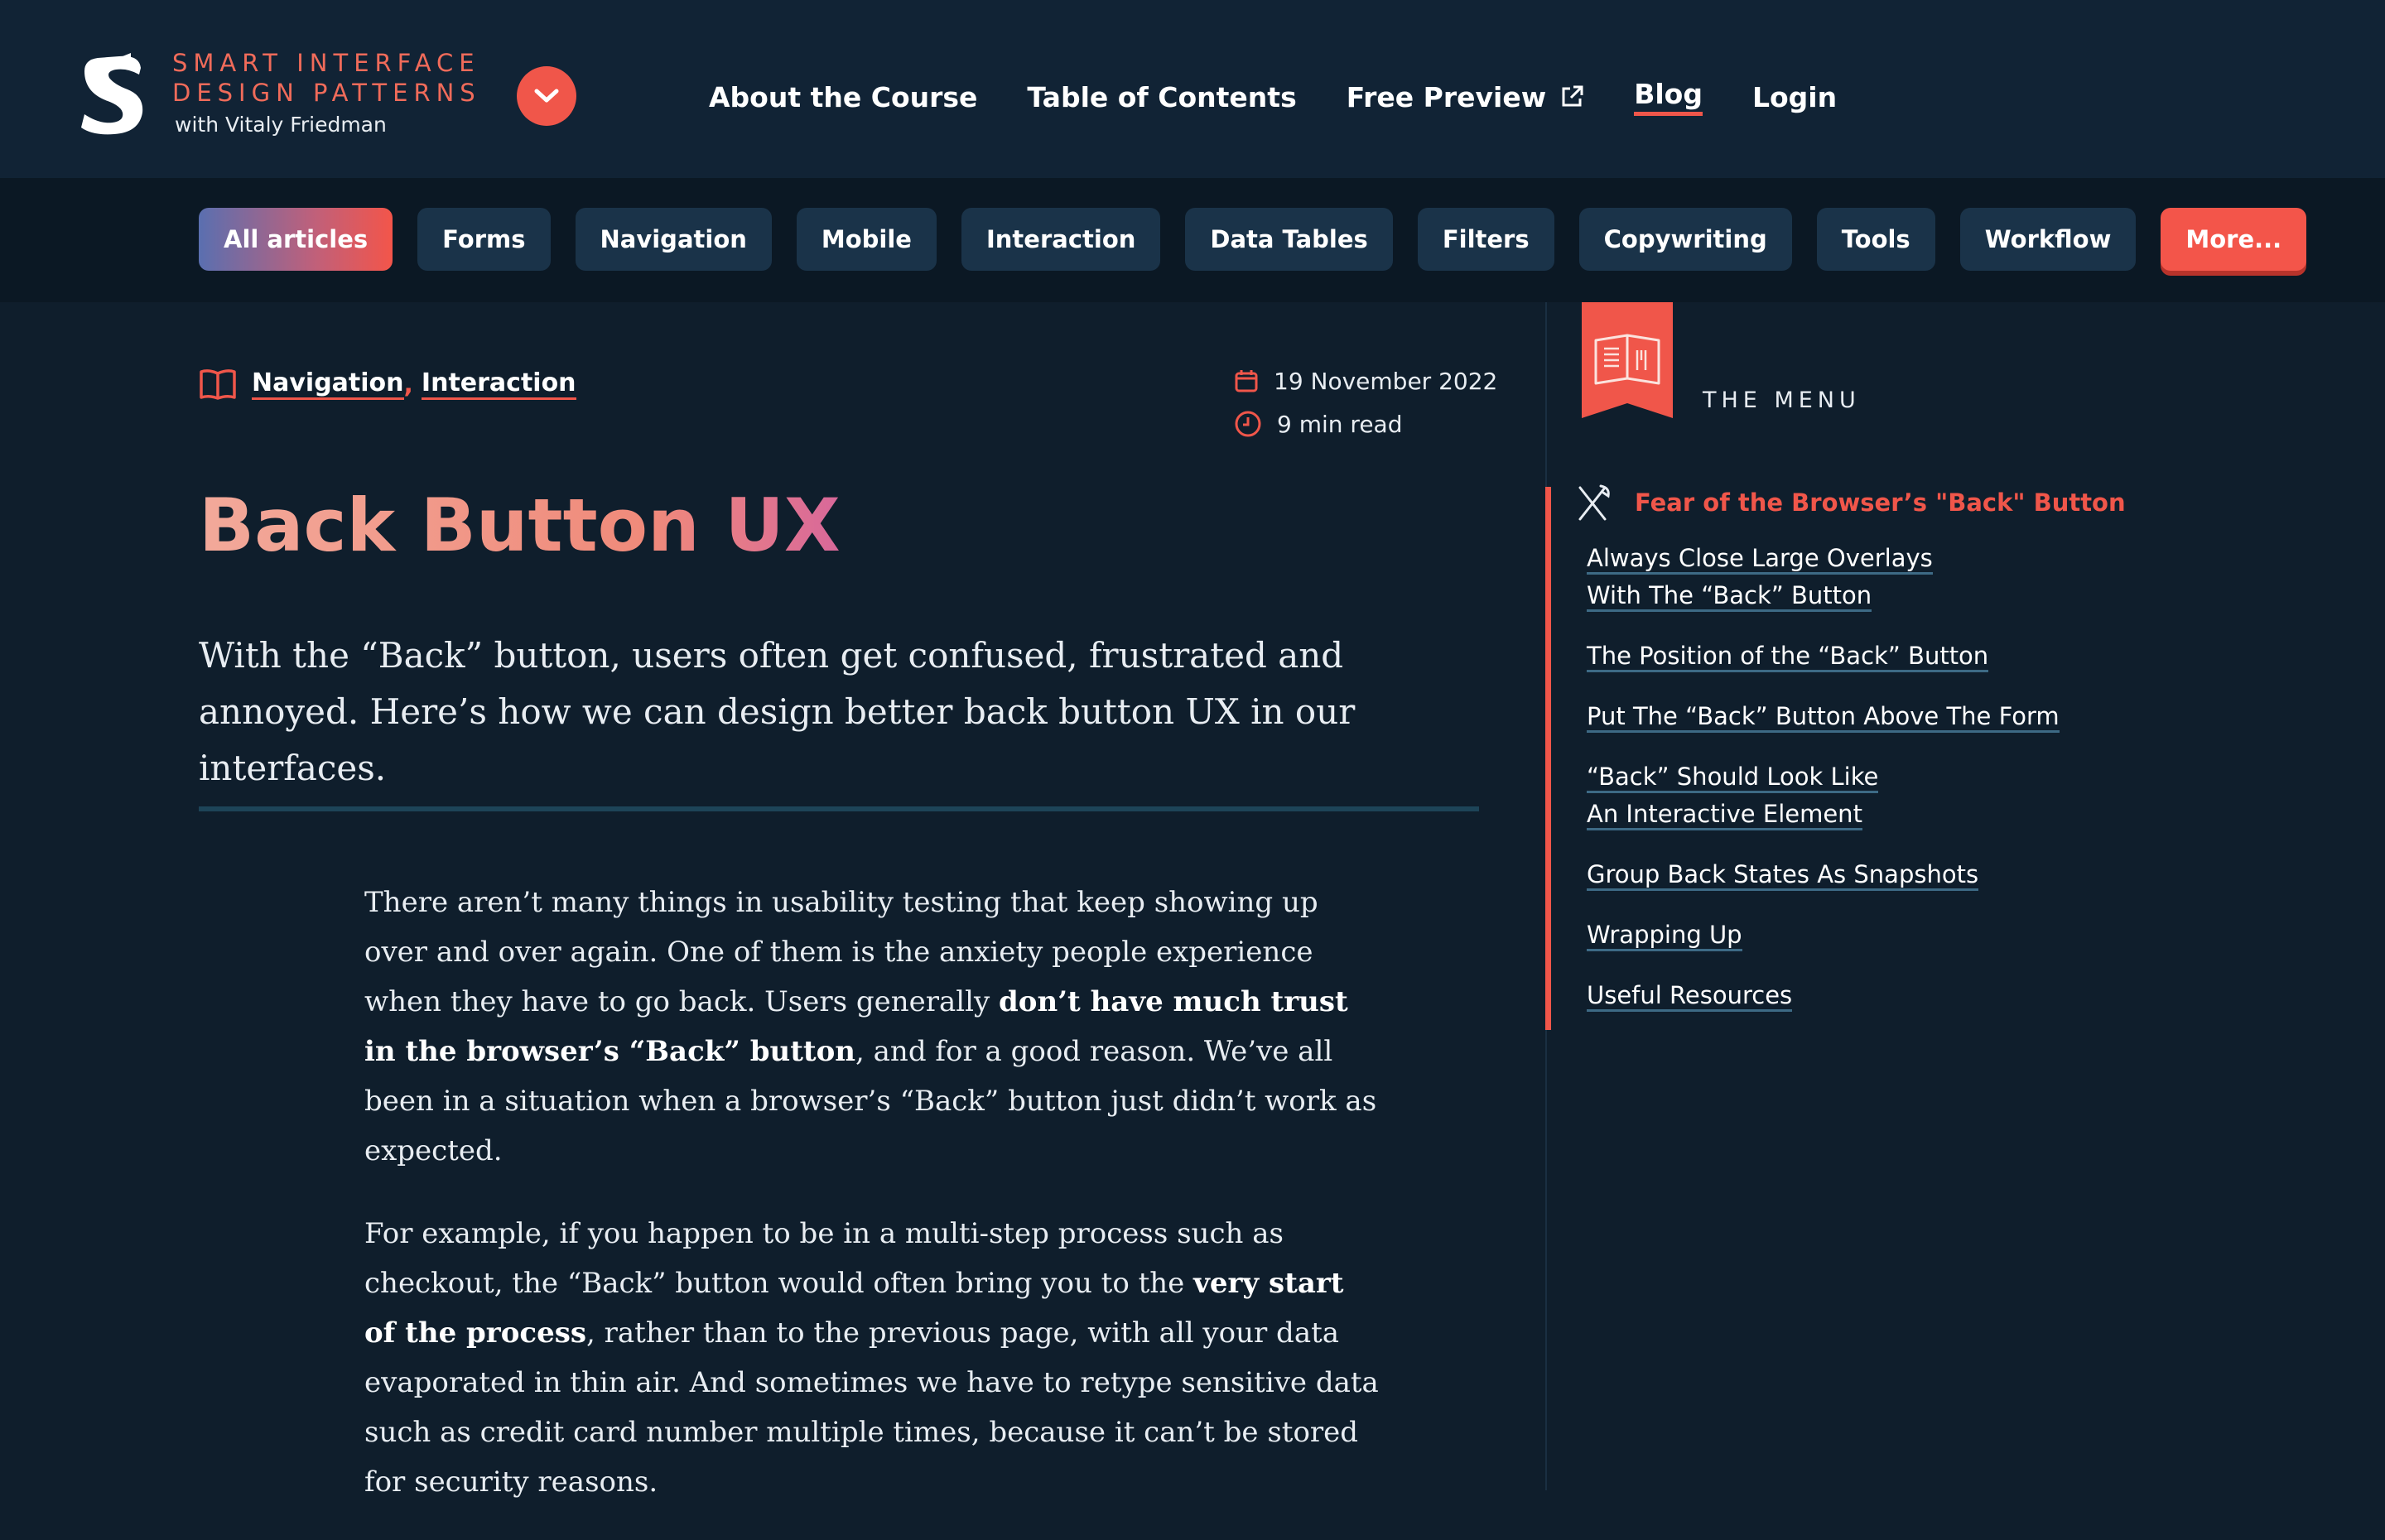 The image size is (2385, 1540). What do you see at coordinates (866, 239) in the screenshot?
I see `tag-mobile: Mobile` at bounding box center [866, 239].